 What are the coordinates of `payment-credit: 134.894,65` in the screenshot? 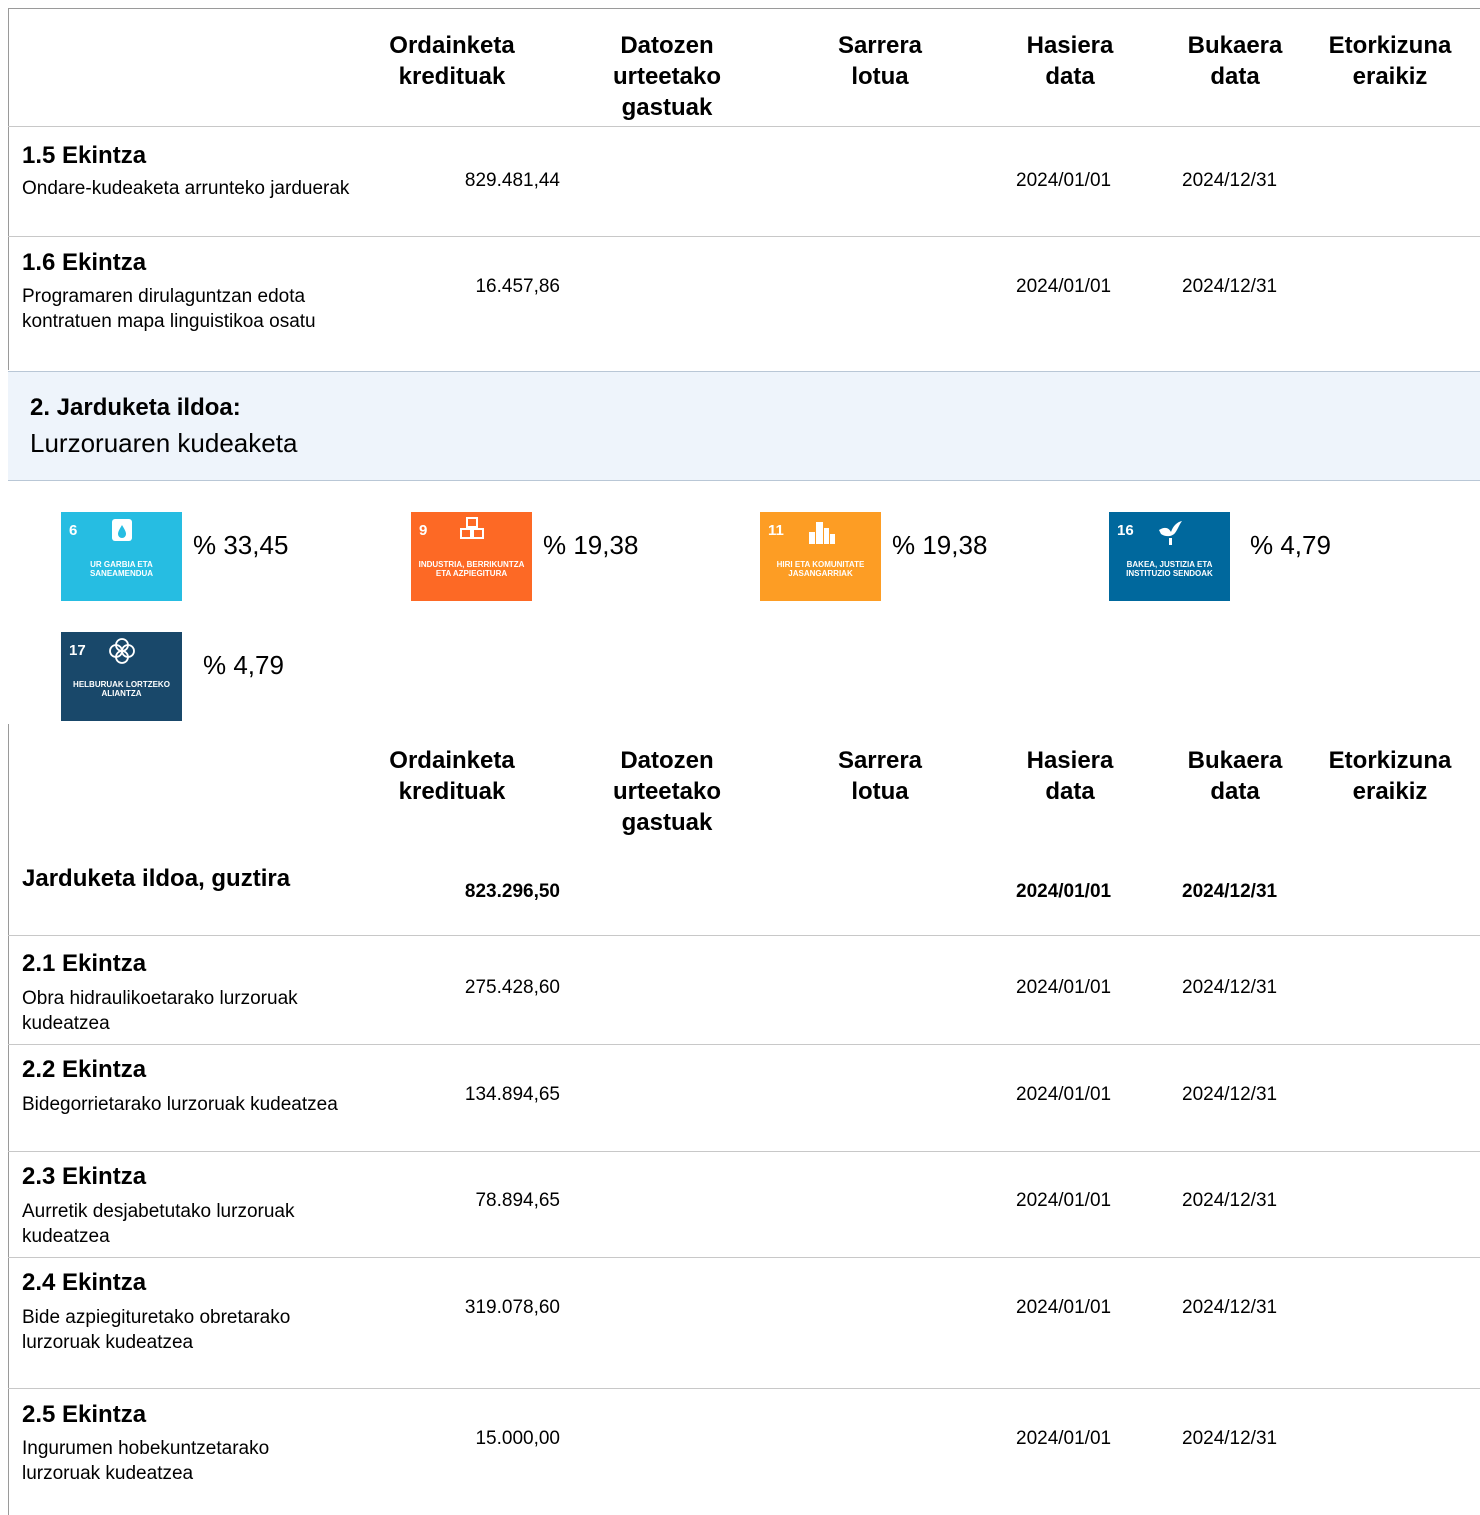 It's located at (512, 1094).